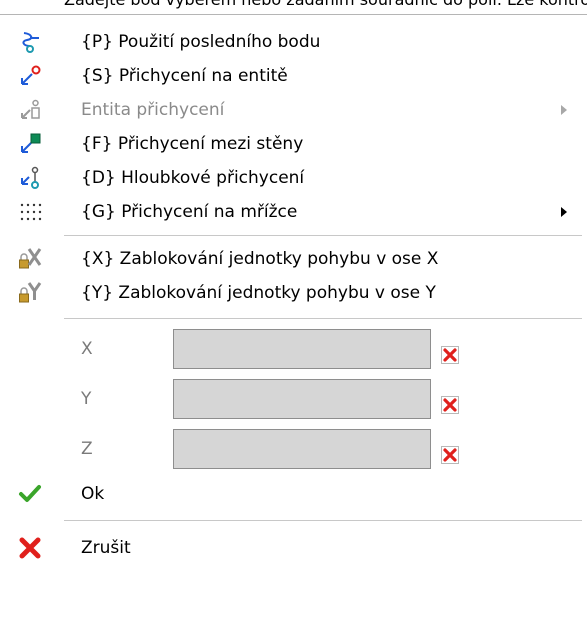  I want to click on depth-snap-icon, so click(30, 178).